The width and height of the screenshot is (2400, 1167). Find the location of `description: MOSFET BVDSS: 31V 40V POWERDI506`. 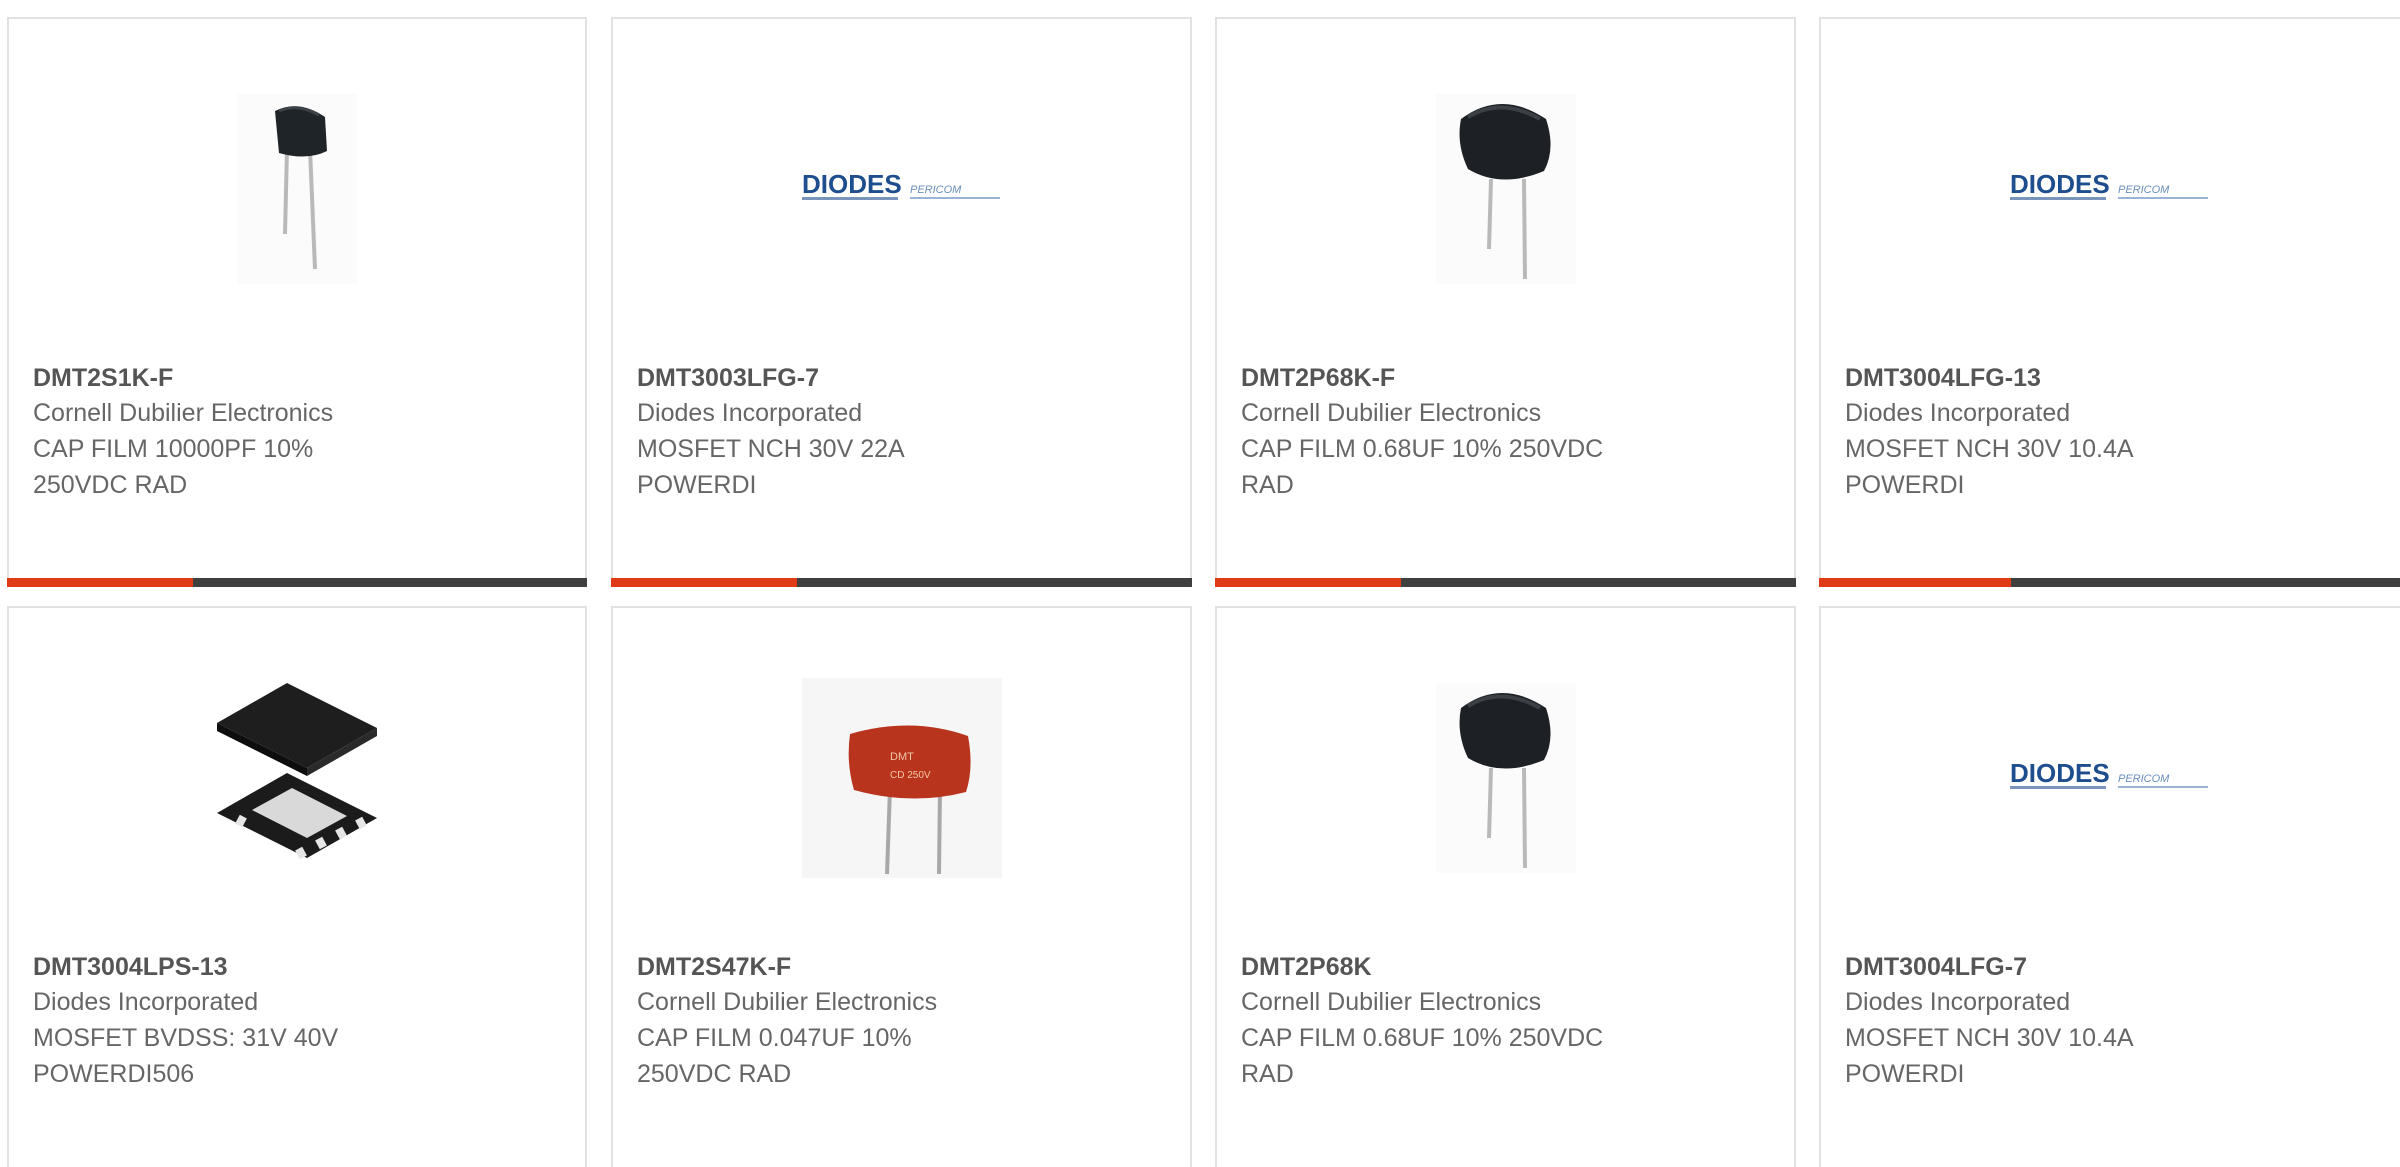

description: MOSFET BVDSS: 31V 40V POWERDI506 is located at coordinates (186, 1056).